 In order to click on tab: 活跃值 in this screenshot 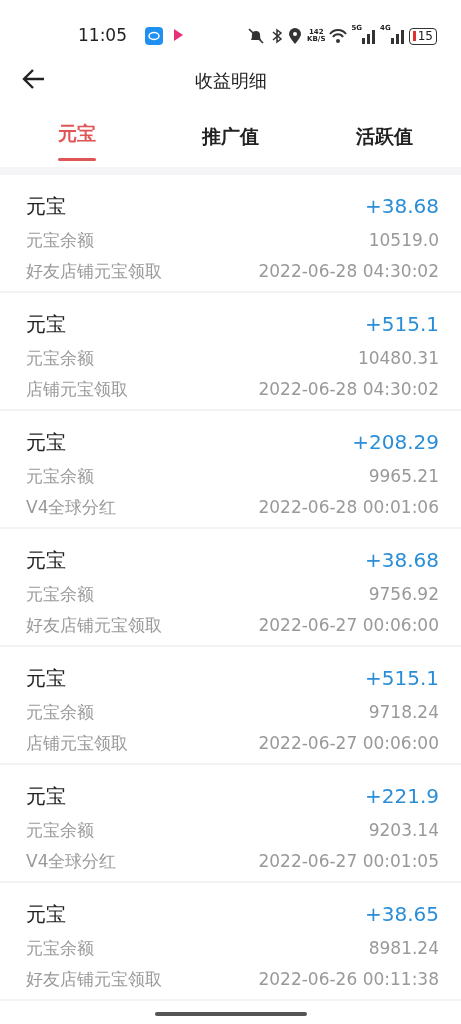, I will do `click(384, 135)`.